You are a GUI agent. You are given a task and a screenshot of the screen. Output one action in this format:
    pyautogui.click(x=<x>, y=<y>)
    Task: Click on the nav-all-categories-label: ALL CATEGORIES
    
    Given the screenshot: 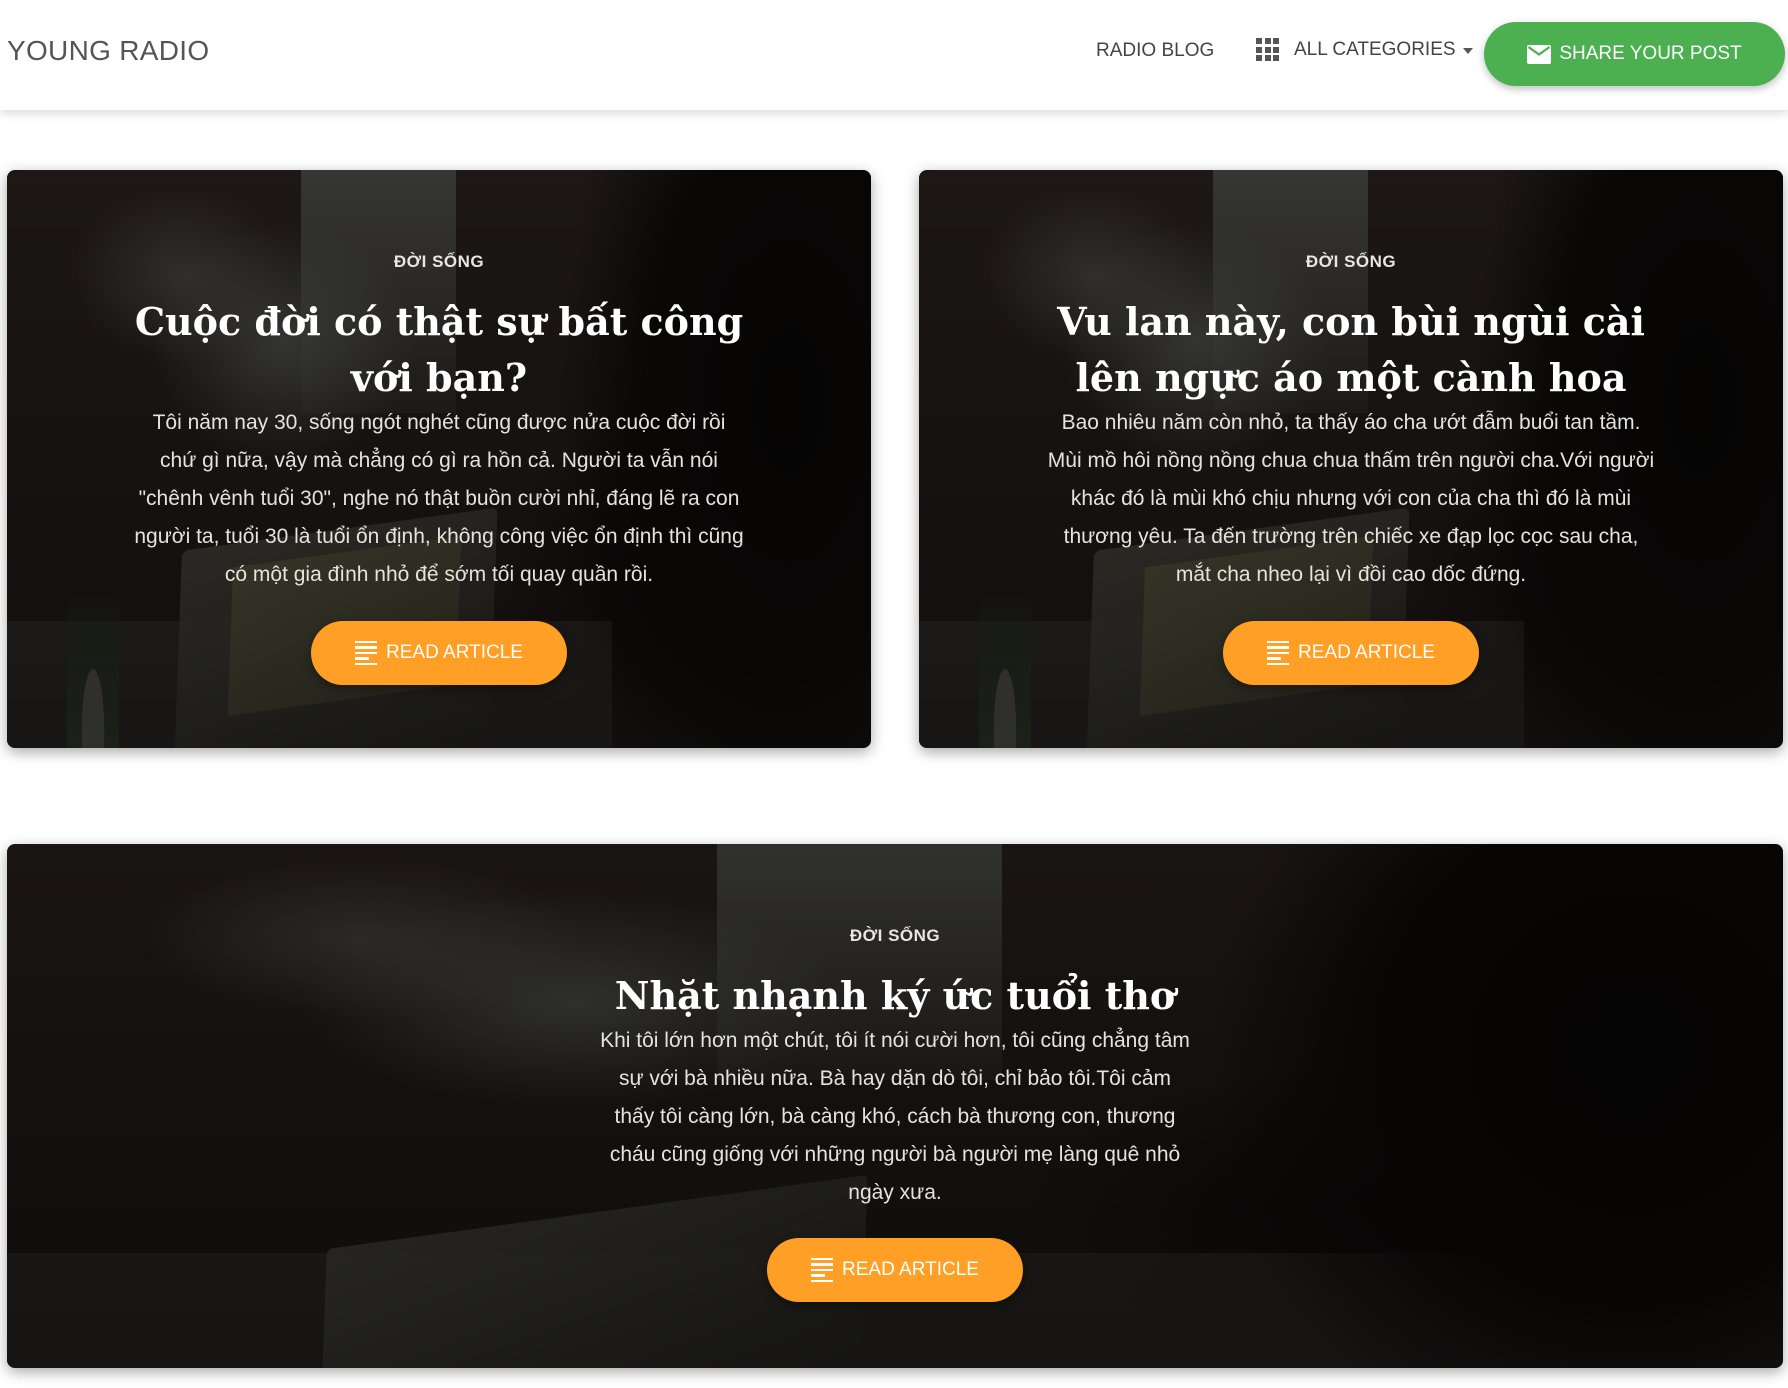 What is the action you would take?
    pyautogui.click(x=1375, y=49)
    